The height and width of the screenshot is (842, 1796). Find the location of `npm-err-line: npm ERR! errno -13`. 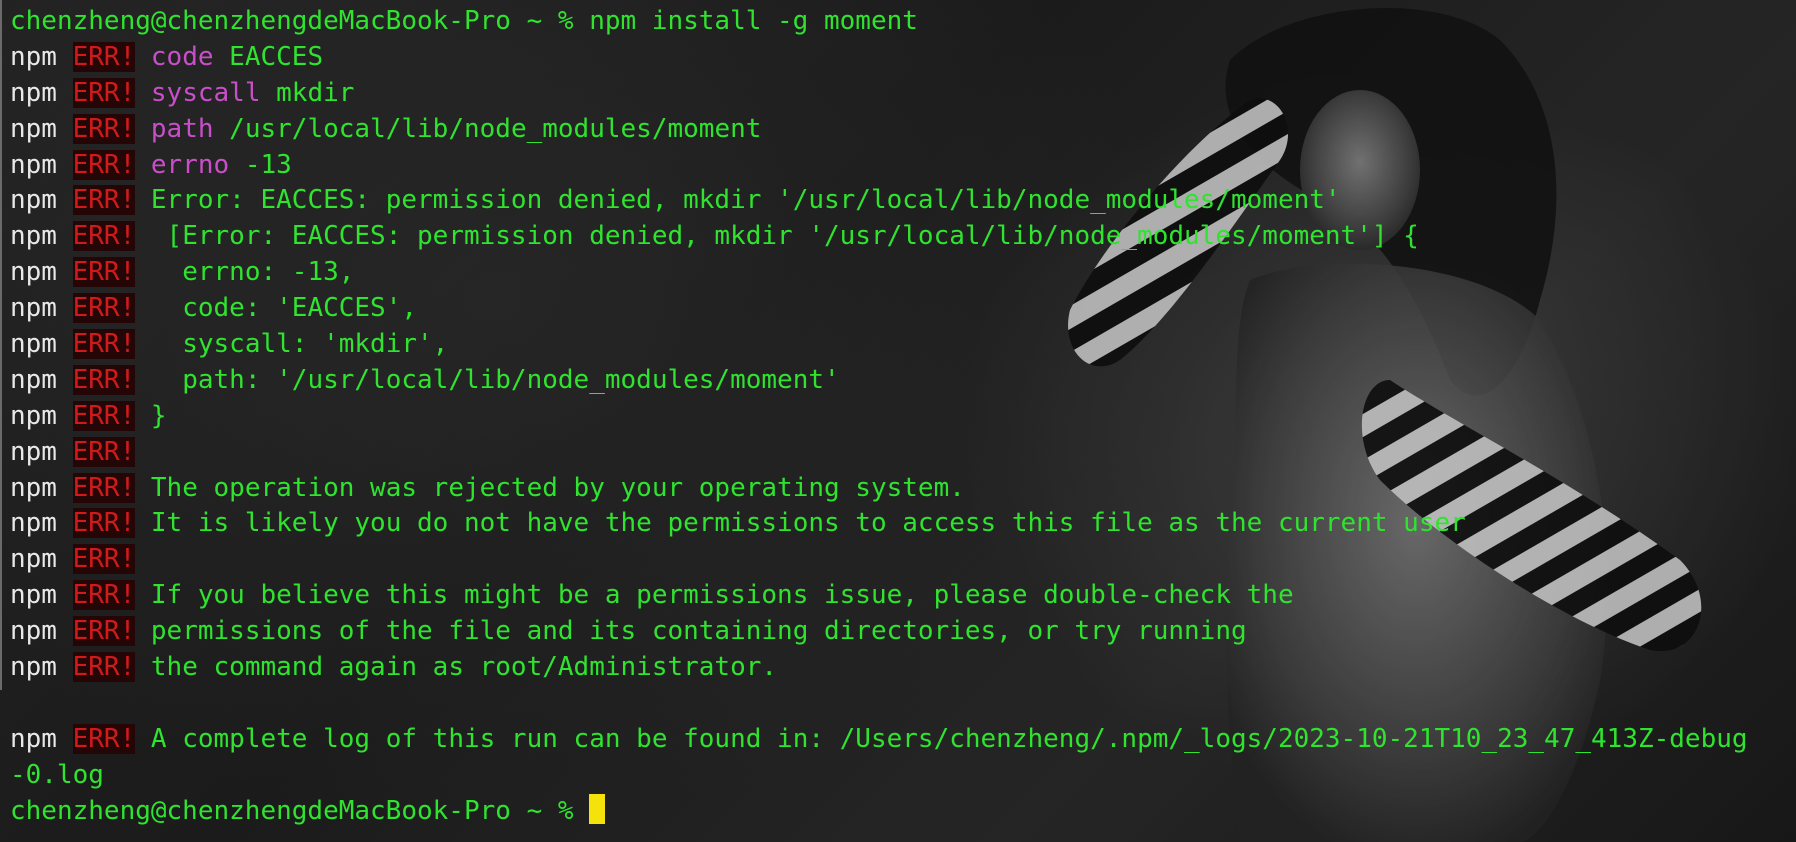

npm-err-line: npm ERR! errno -13 is located at coordinates (879, 166).